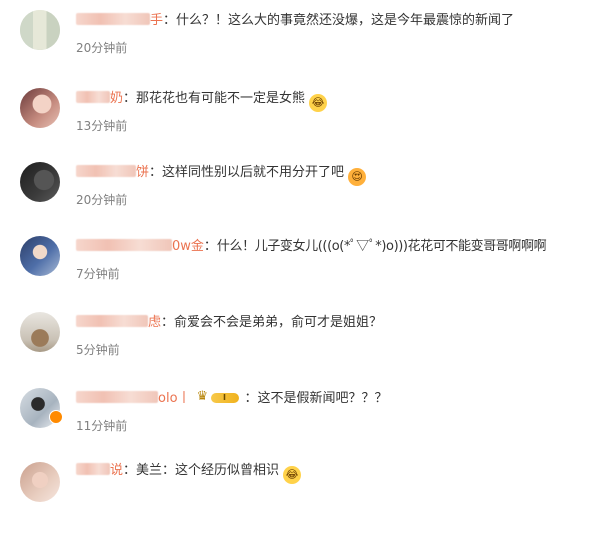 This screenshot has height=536, width=600. What do you see at coordinates (208, 470) in the screenshot?
I see `comment-text: 美兰：这个经历似曾相识` at bounding box center [208, 470].